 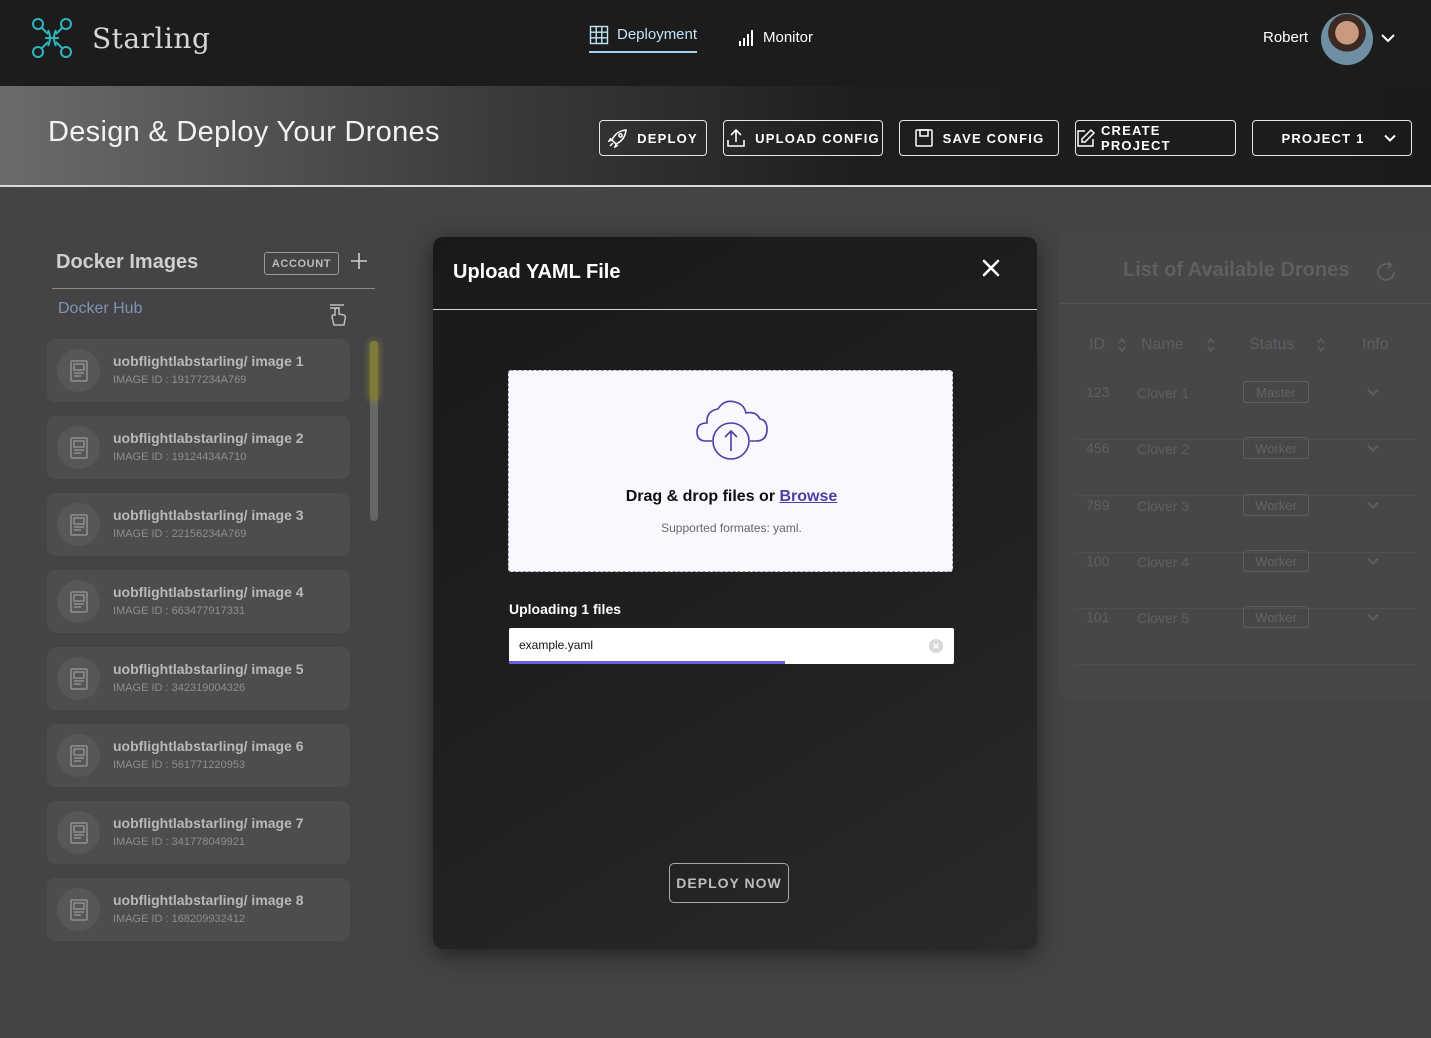 I want to click on docker-hub-label: Docker Hub, so click(x=100, y=309).